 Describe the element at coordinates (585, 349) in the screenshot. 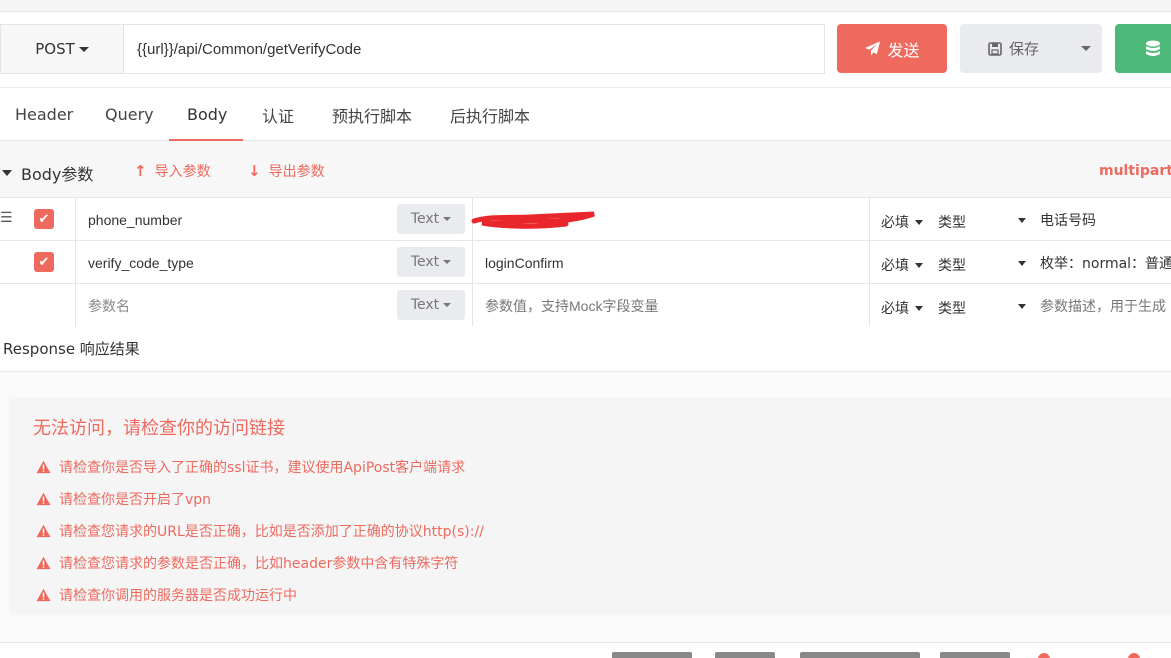

I see `response-header: Response 响应结果` at that location.